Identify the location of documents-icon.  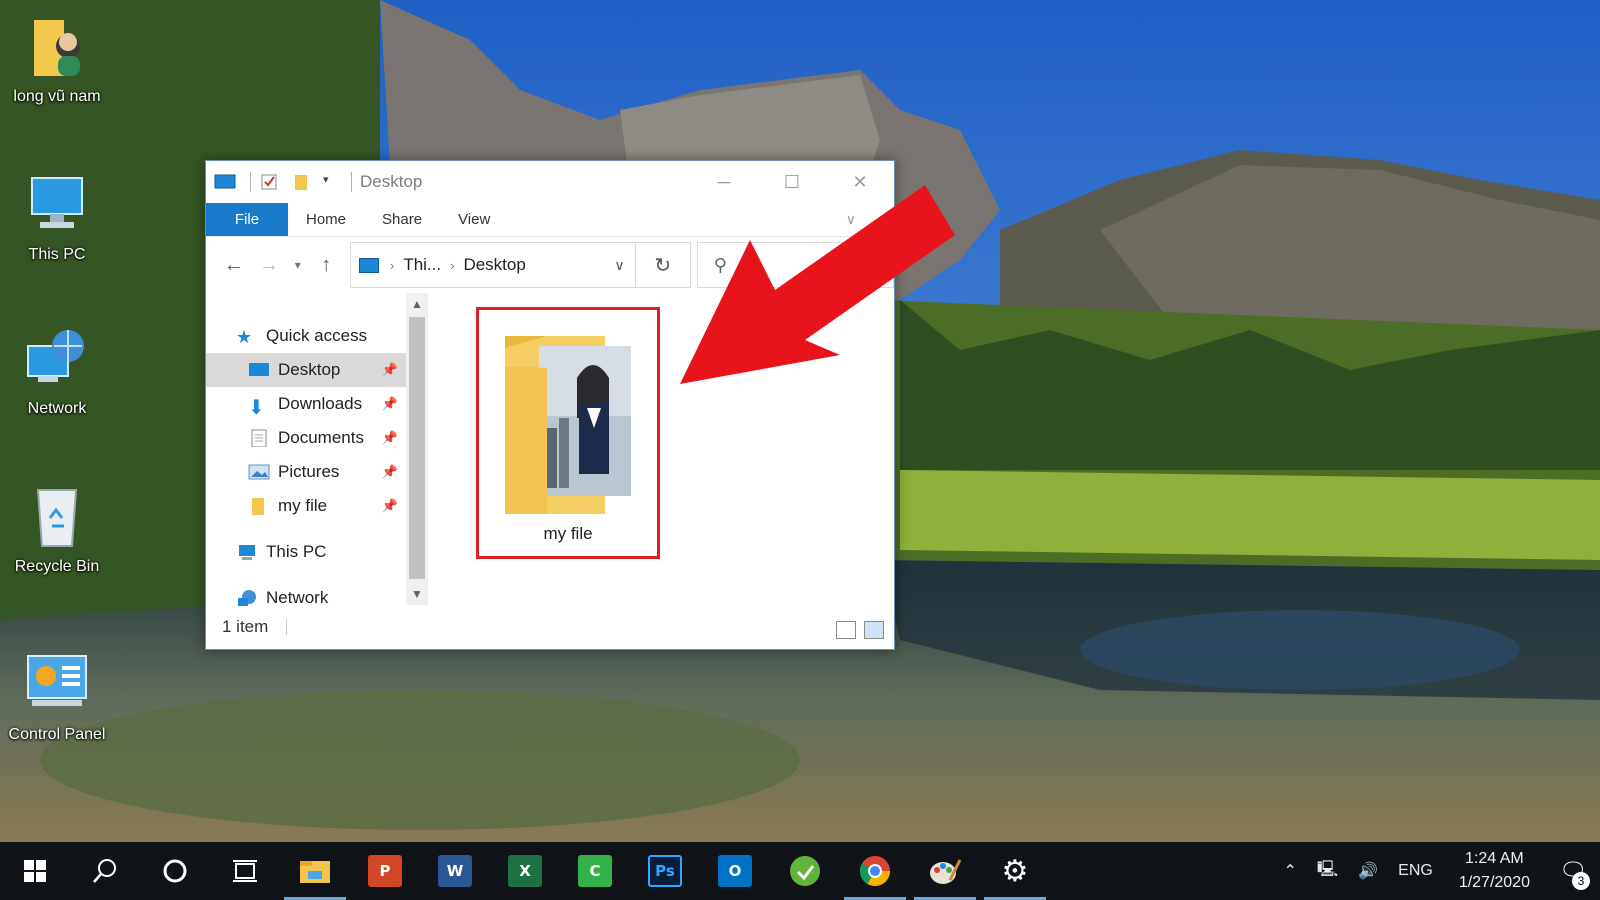
(259, 438).